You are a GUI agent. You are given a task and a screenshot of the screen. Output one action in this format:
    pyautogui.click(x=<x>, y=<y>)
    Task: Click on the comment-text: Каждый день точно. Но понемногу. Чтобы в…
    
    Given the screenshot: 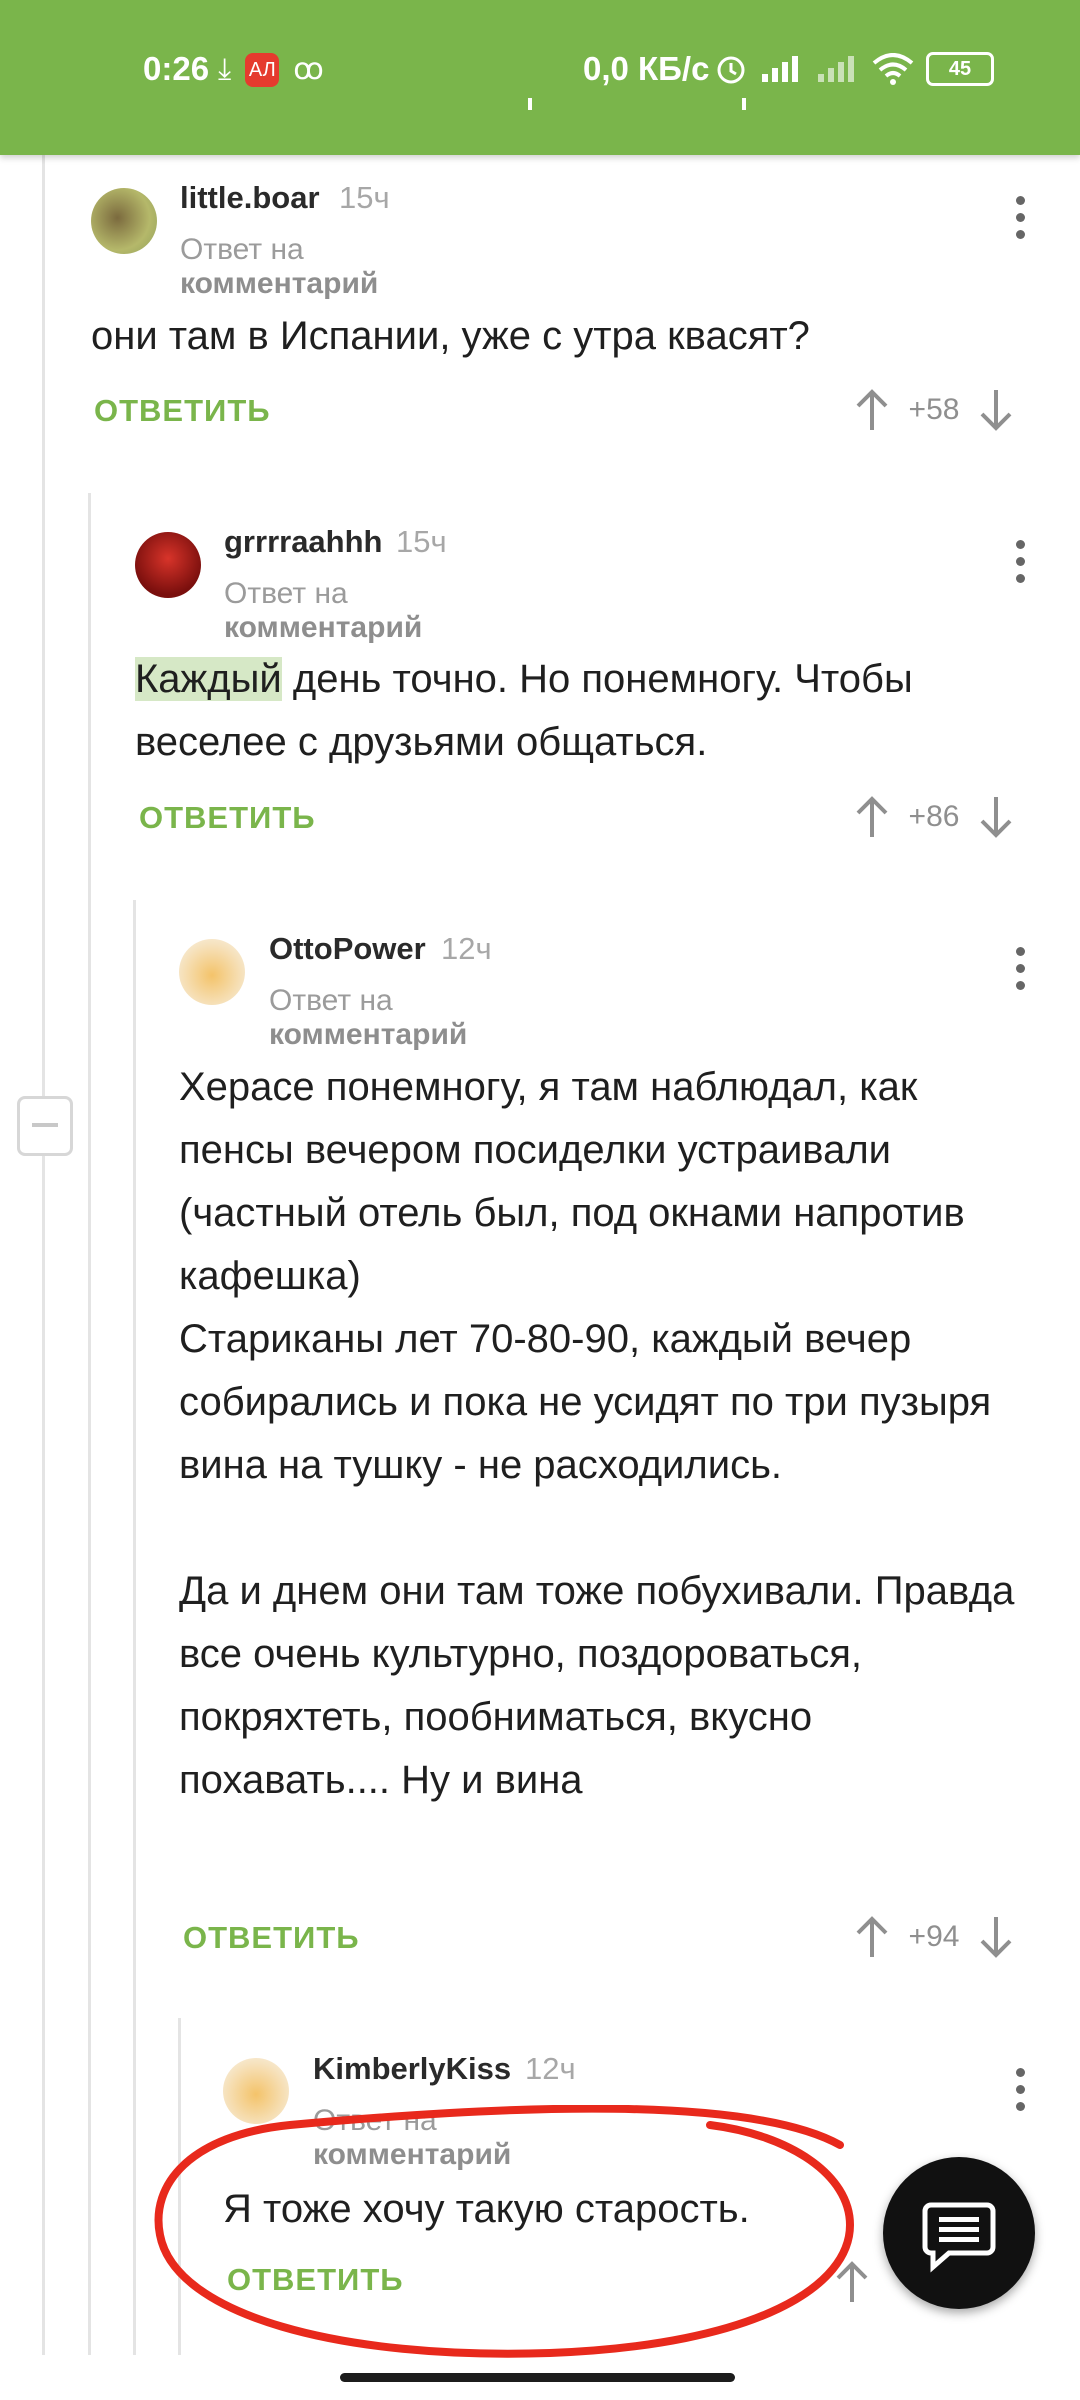 What is the action you would take?
    pyautogui.click(x=580, y=711)
    